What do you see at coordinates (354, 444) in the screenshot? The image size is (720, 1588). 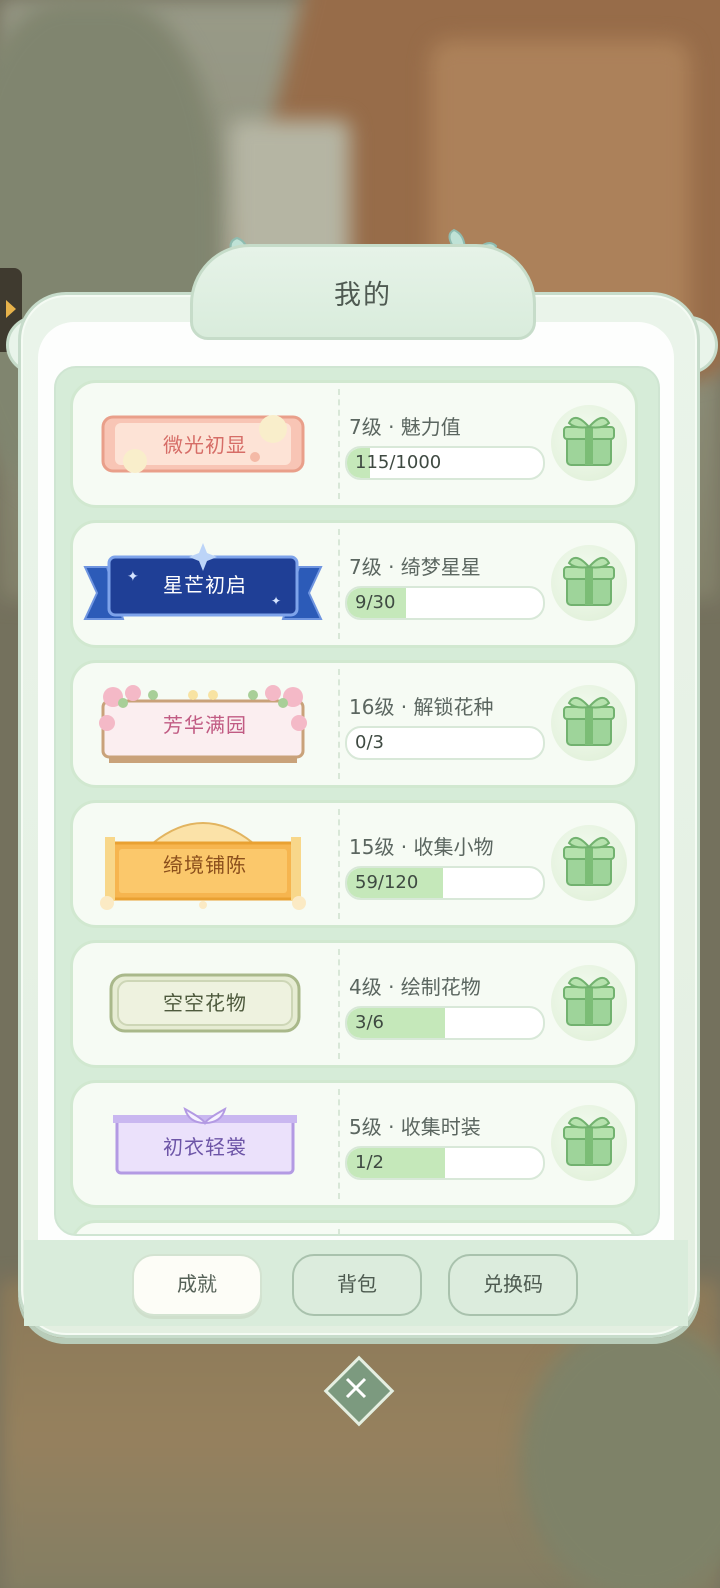 I see `achievement-row-1: 微光初显 7级 · 魅力值 115/1000` at bounding box center [354, 444].